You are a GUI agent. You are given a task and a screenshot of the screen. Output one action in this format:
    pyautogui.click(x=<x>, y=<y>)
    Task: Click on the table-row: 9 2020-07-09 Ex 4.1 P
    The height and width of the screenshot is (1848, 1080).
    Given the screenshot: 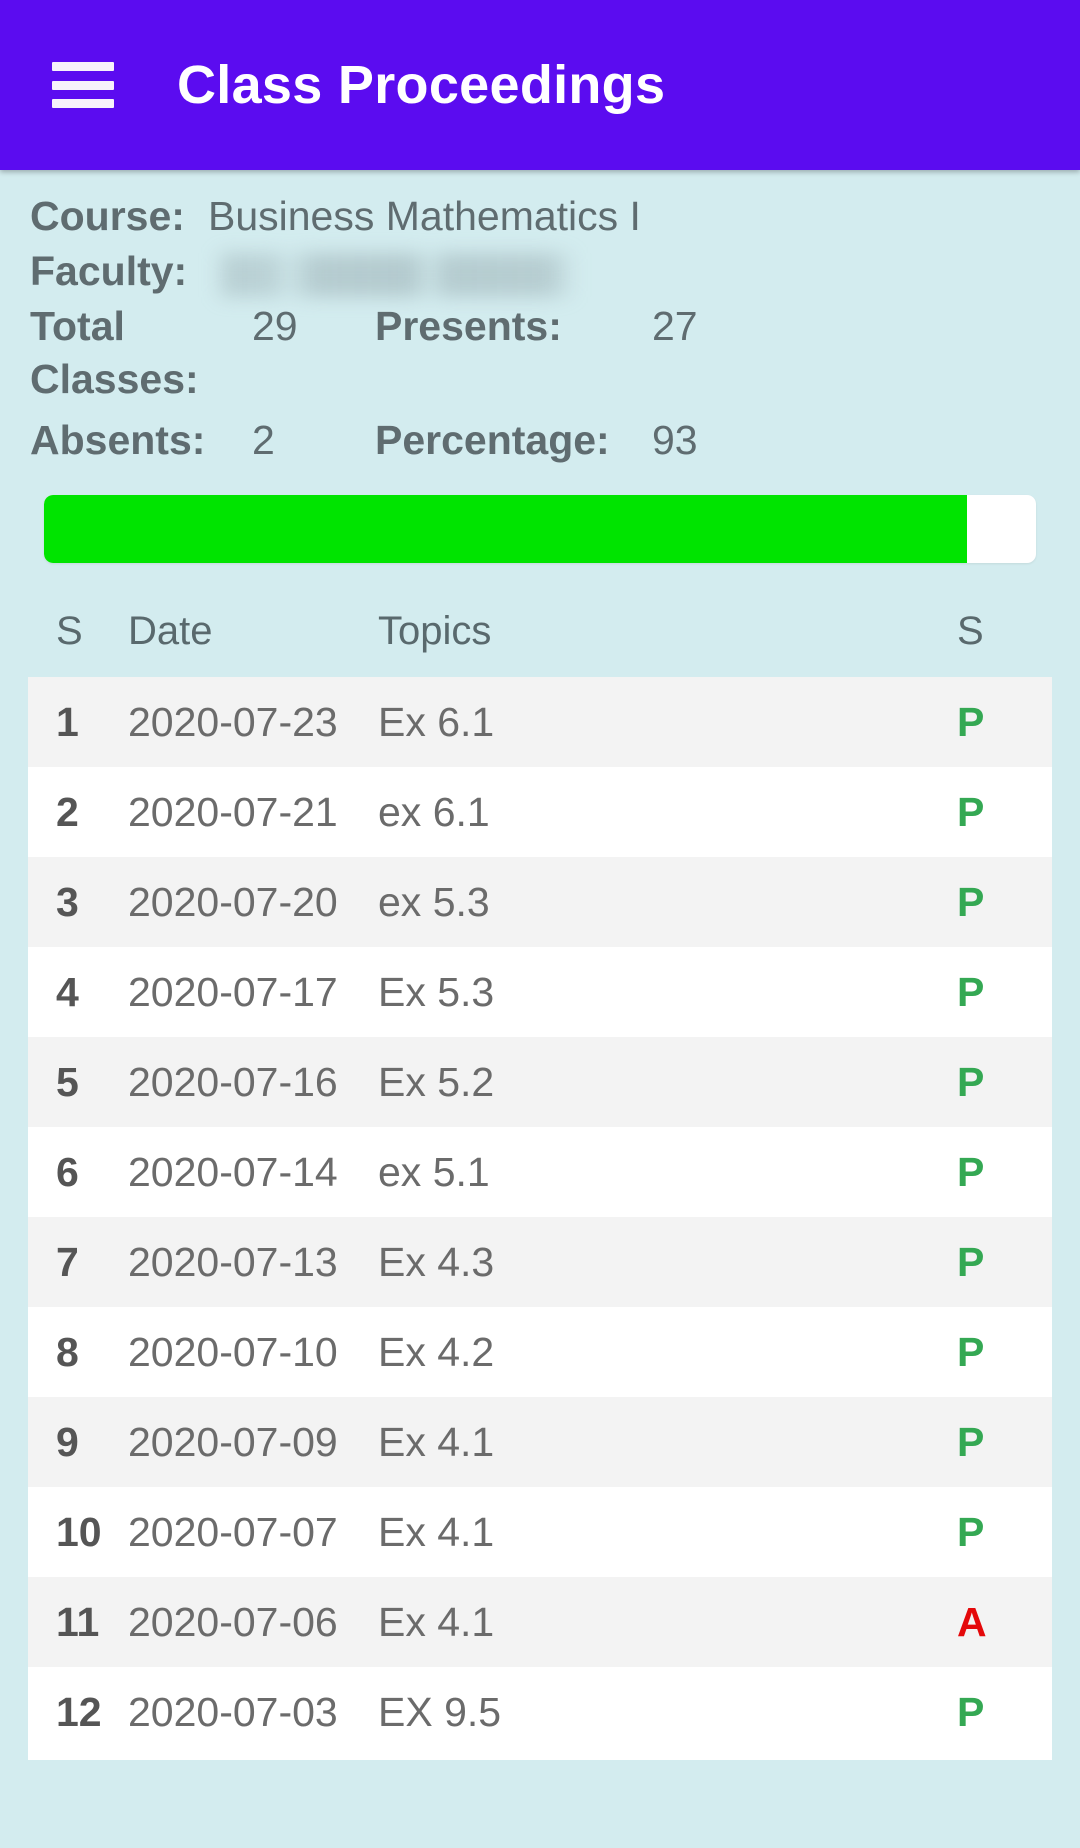 What is the action you would take?
    pyautogui.click(x=540, y=1442)
    